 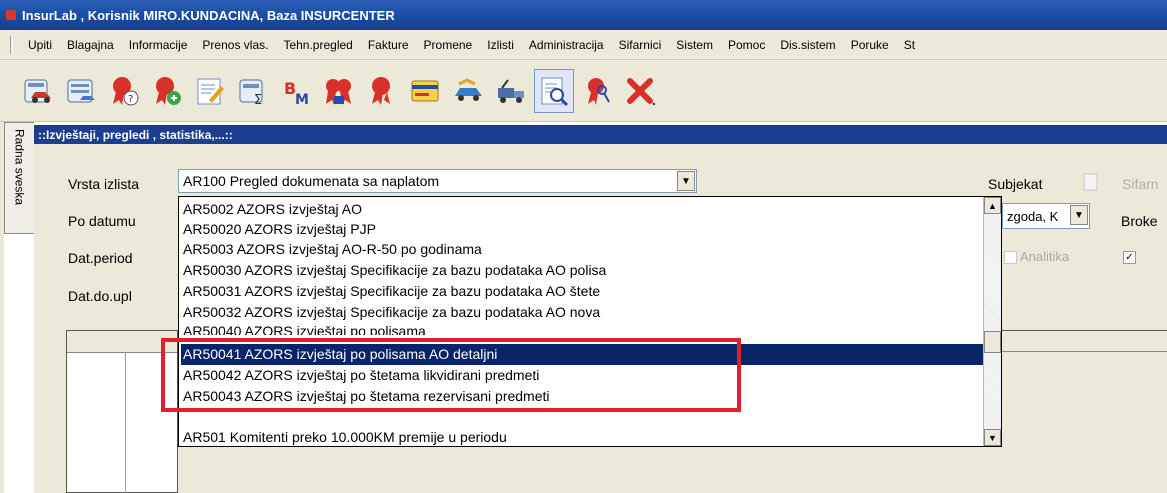 I want to click on toolbar: ? Σ B M, so click(x=583, y=91).